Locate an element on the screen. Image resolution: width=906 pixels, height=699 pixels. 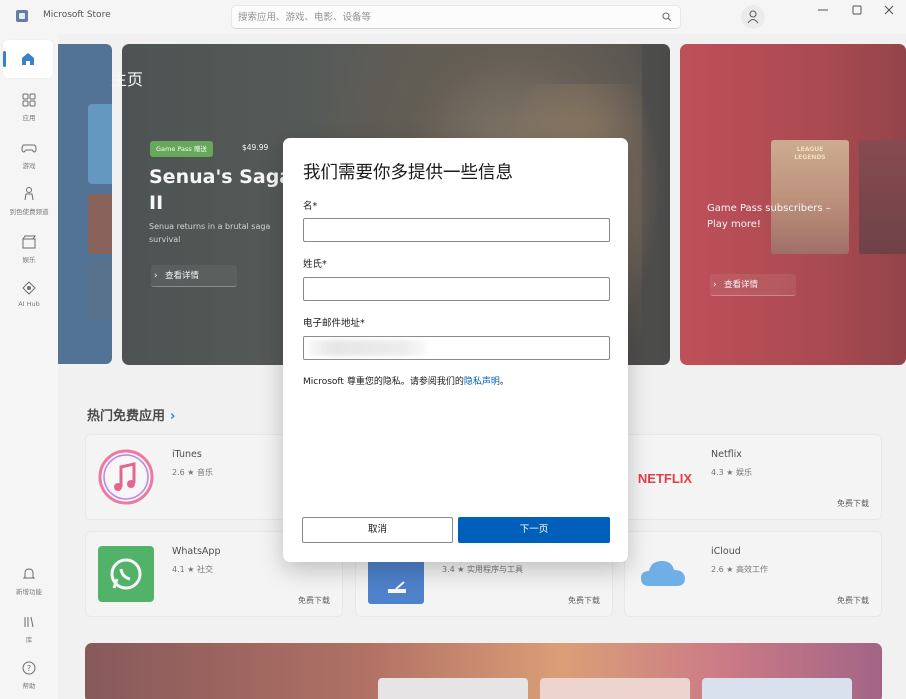
last-name-label: 姓氏* is located at coordinates (315, 264).